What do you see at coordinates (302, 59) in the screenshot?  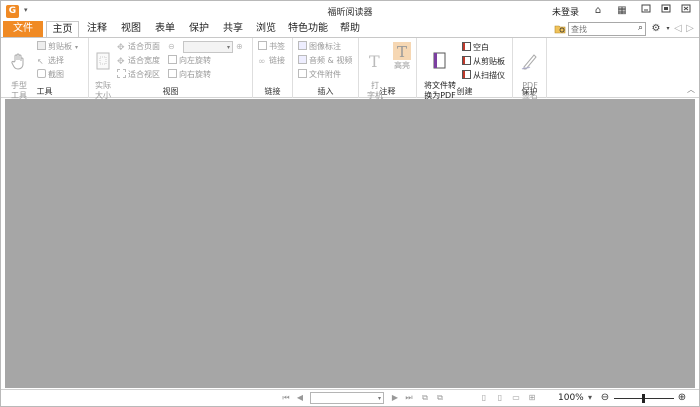 I see `film-icon` at bounding box center [302, 59].